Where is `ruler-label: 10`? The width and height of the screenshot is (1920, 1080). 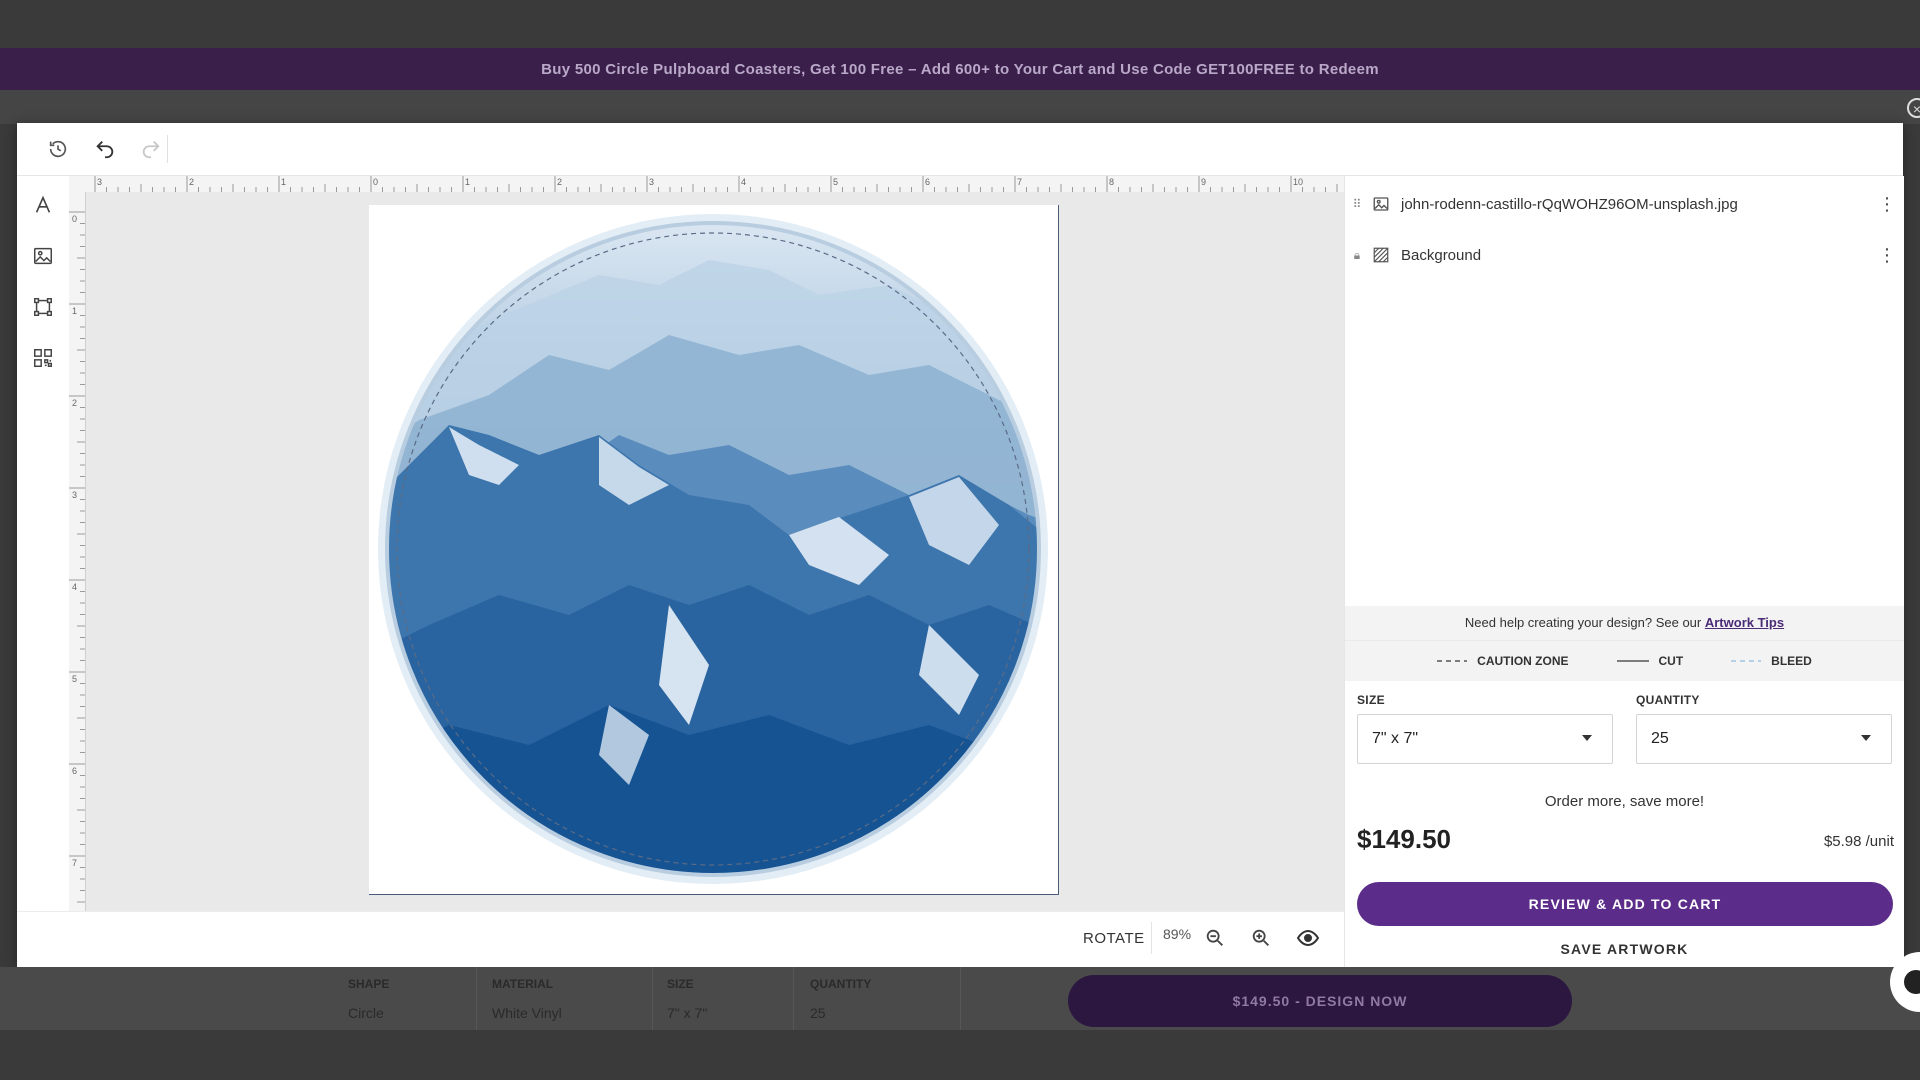 ruler-label: 10 is located at coordinates (1298, 182).